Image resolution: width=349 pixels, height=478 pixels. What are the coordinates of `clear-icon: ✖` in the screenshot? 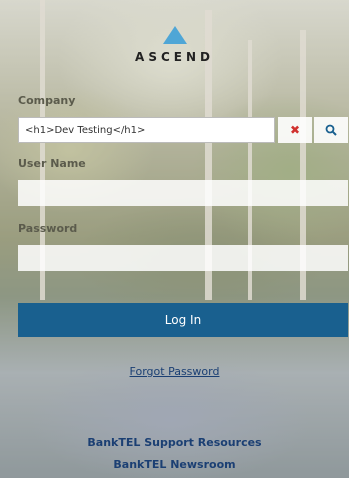 It's located at (295, 130).